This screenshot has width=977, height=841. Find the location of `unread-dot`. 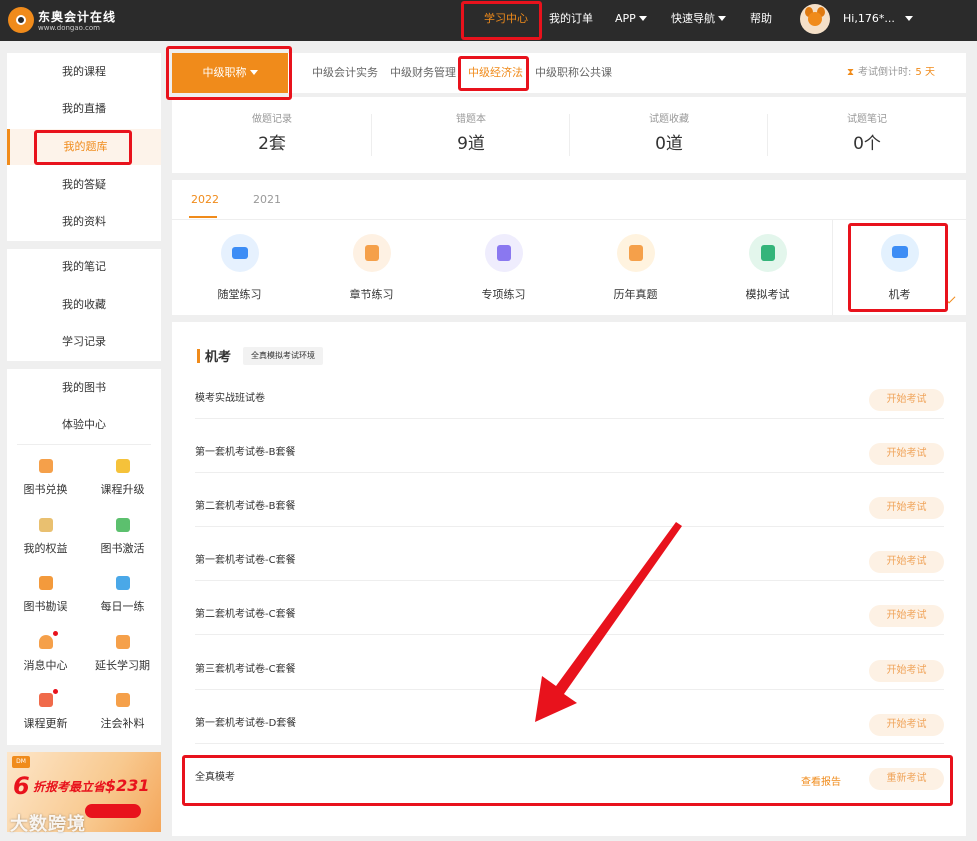

unread-dot is located at coordinates (55, 691).